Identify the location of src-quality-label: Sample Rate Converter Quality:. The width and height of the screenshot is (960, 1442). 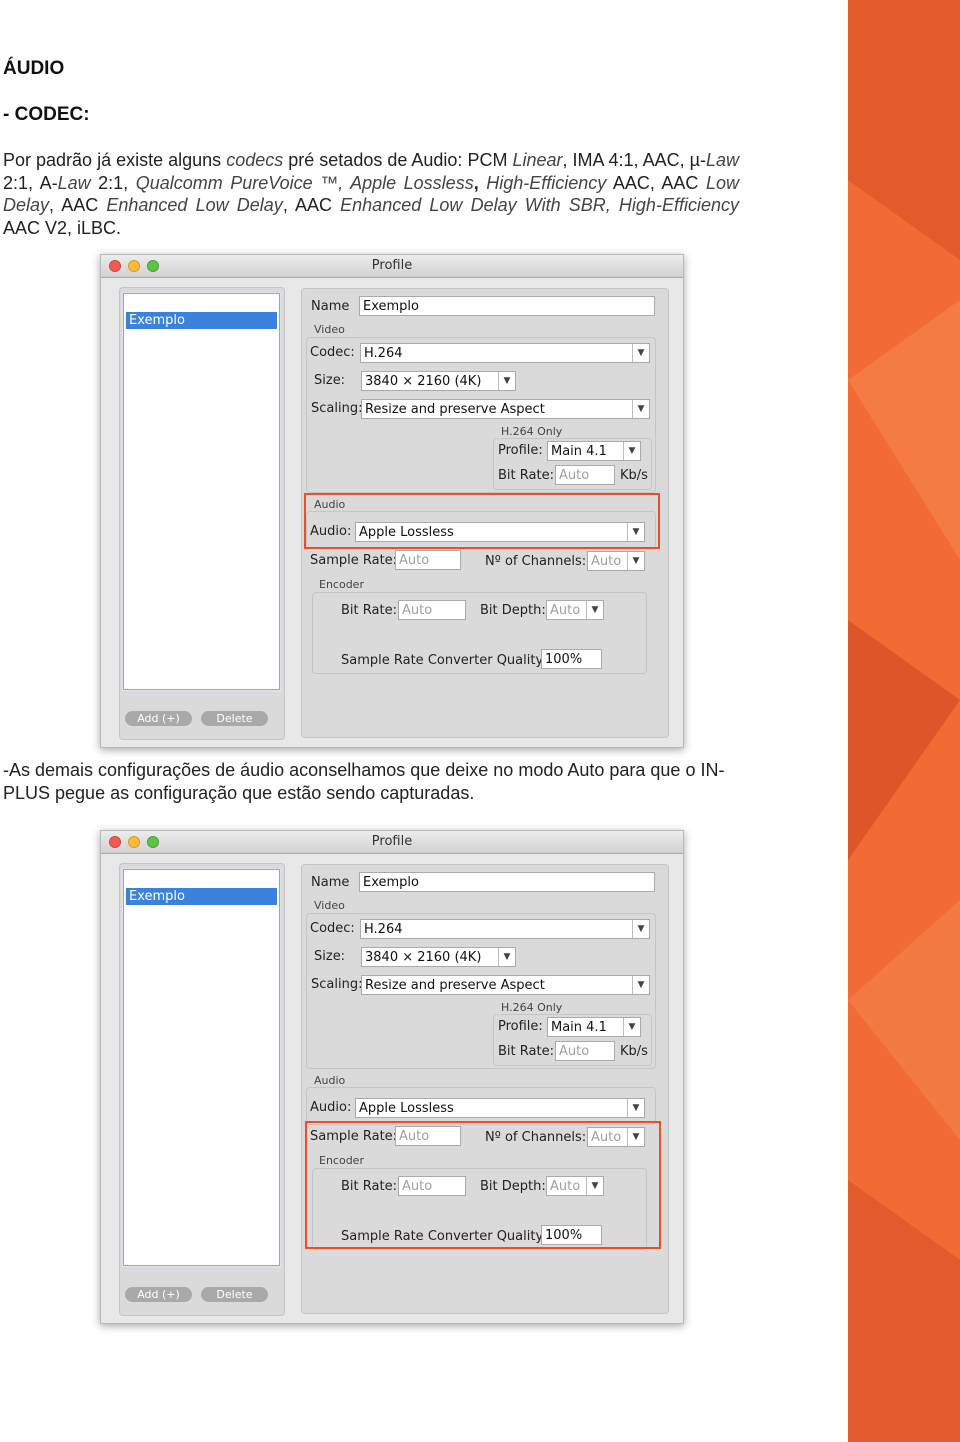
(444, 660).